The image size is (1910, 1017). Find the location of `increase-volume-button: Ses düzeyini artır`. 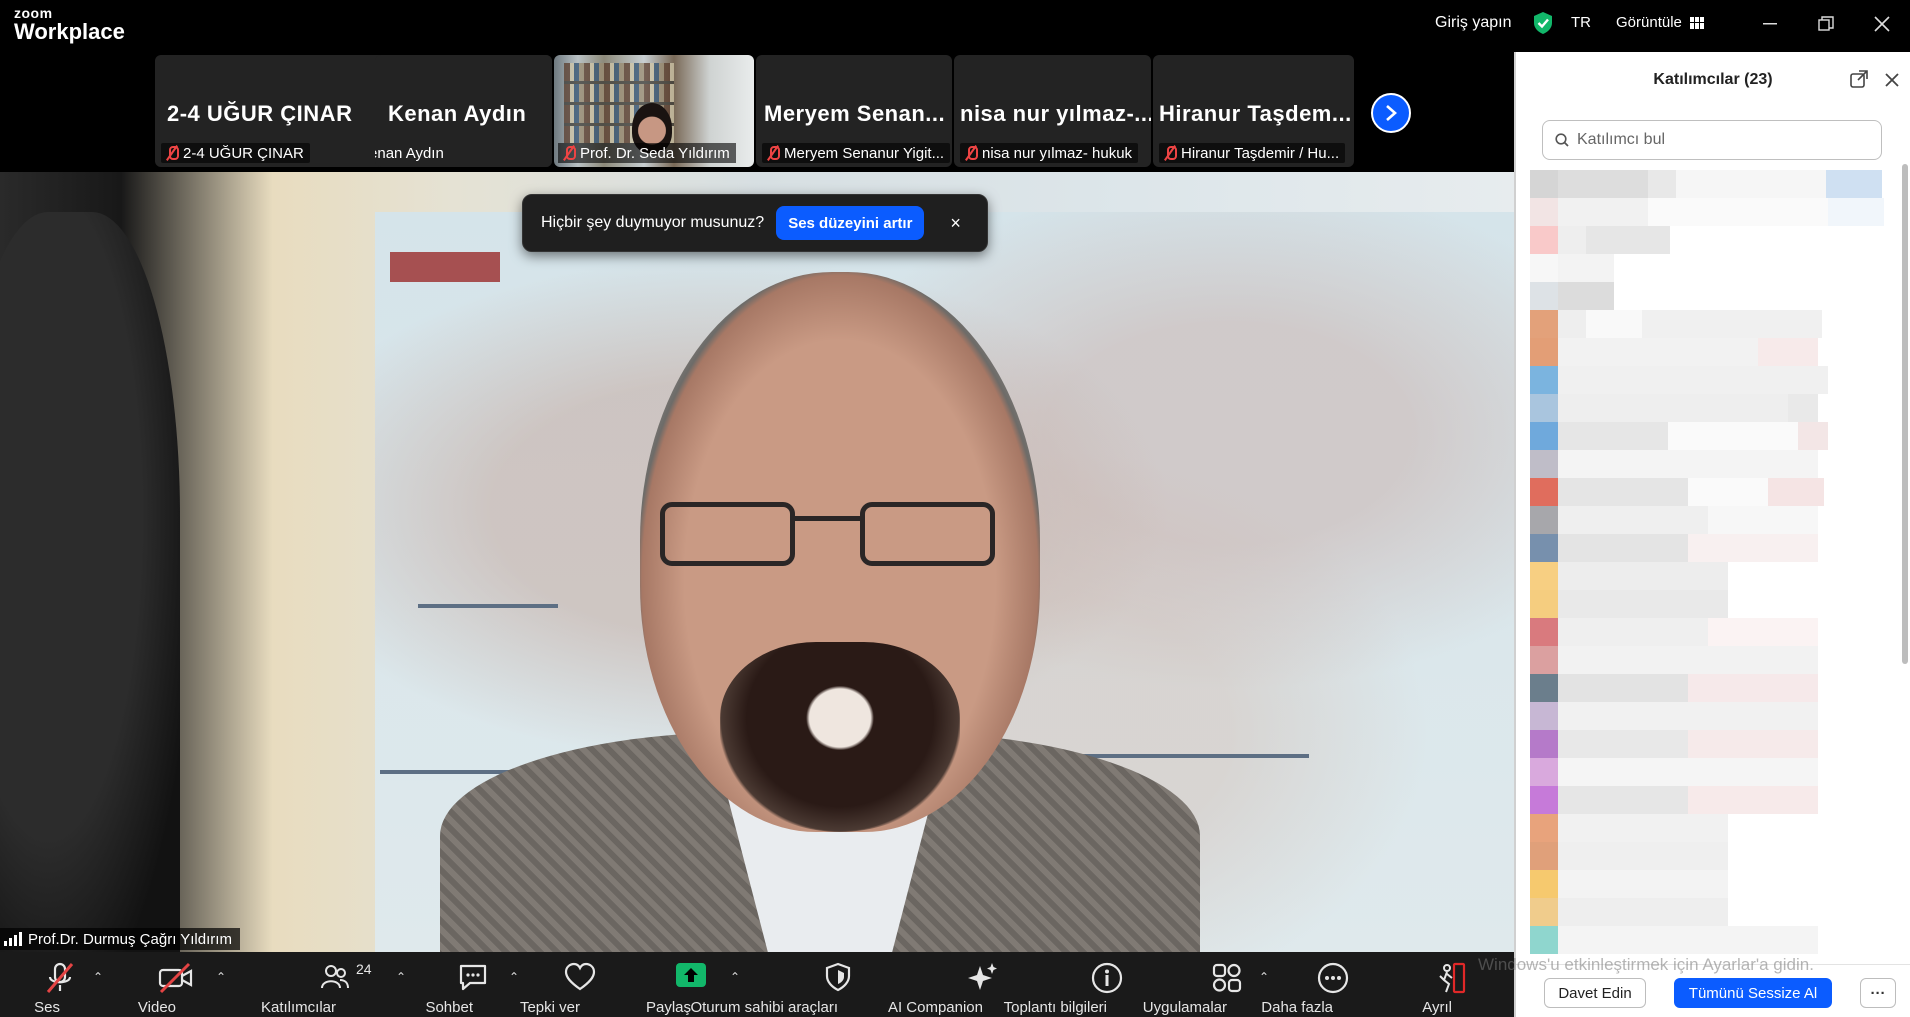

increase-volume-button: Ses düzeyini artır is located at coordinates (850, 223).